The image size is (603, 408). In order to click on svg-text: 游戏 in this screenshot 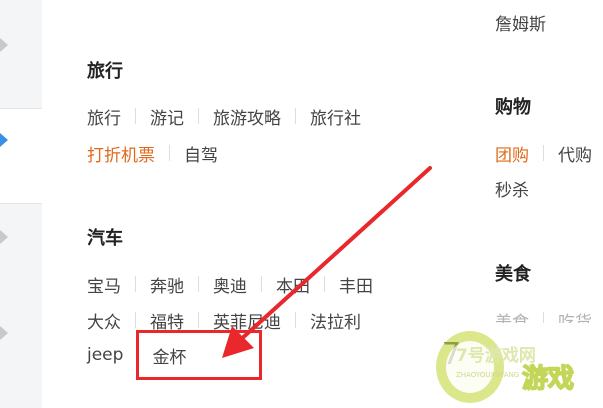, I will do `click(548, 379)`.